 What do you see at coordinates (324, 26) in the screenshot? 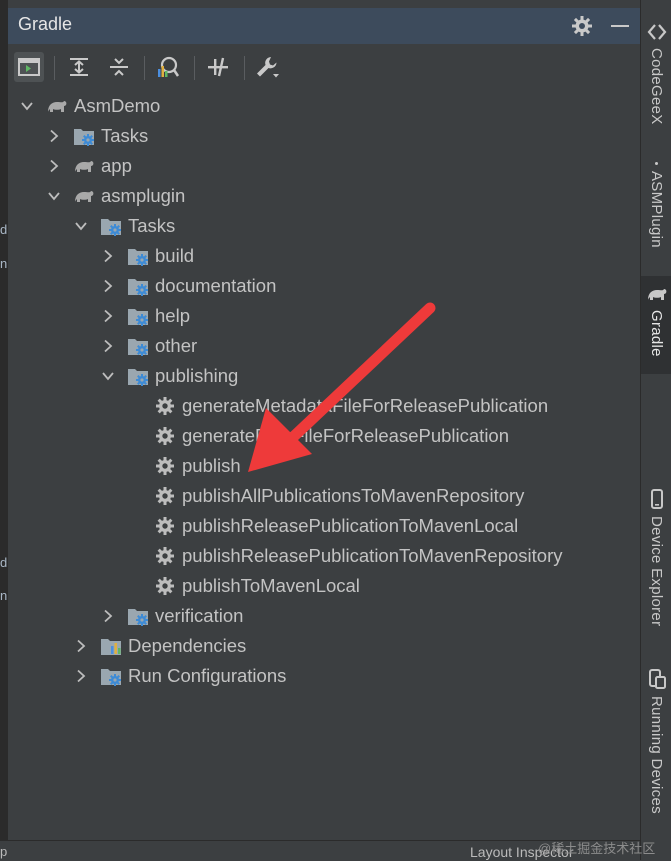
I see `tool-window-header: Gradle` at bounding box center [324, 26].